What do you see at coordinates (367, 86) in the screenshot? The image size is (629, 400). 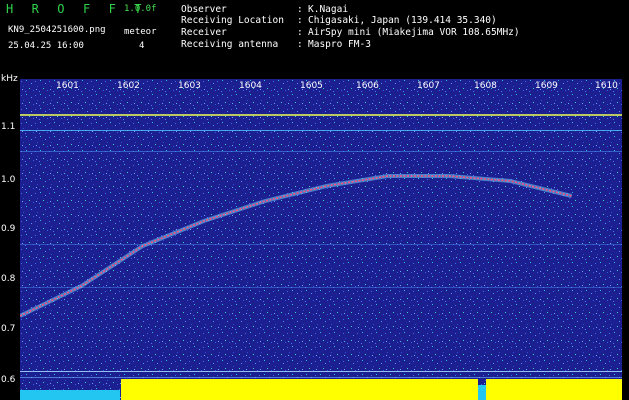 I see `x-tick-label: 1606` at bounding box center [367, 86].